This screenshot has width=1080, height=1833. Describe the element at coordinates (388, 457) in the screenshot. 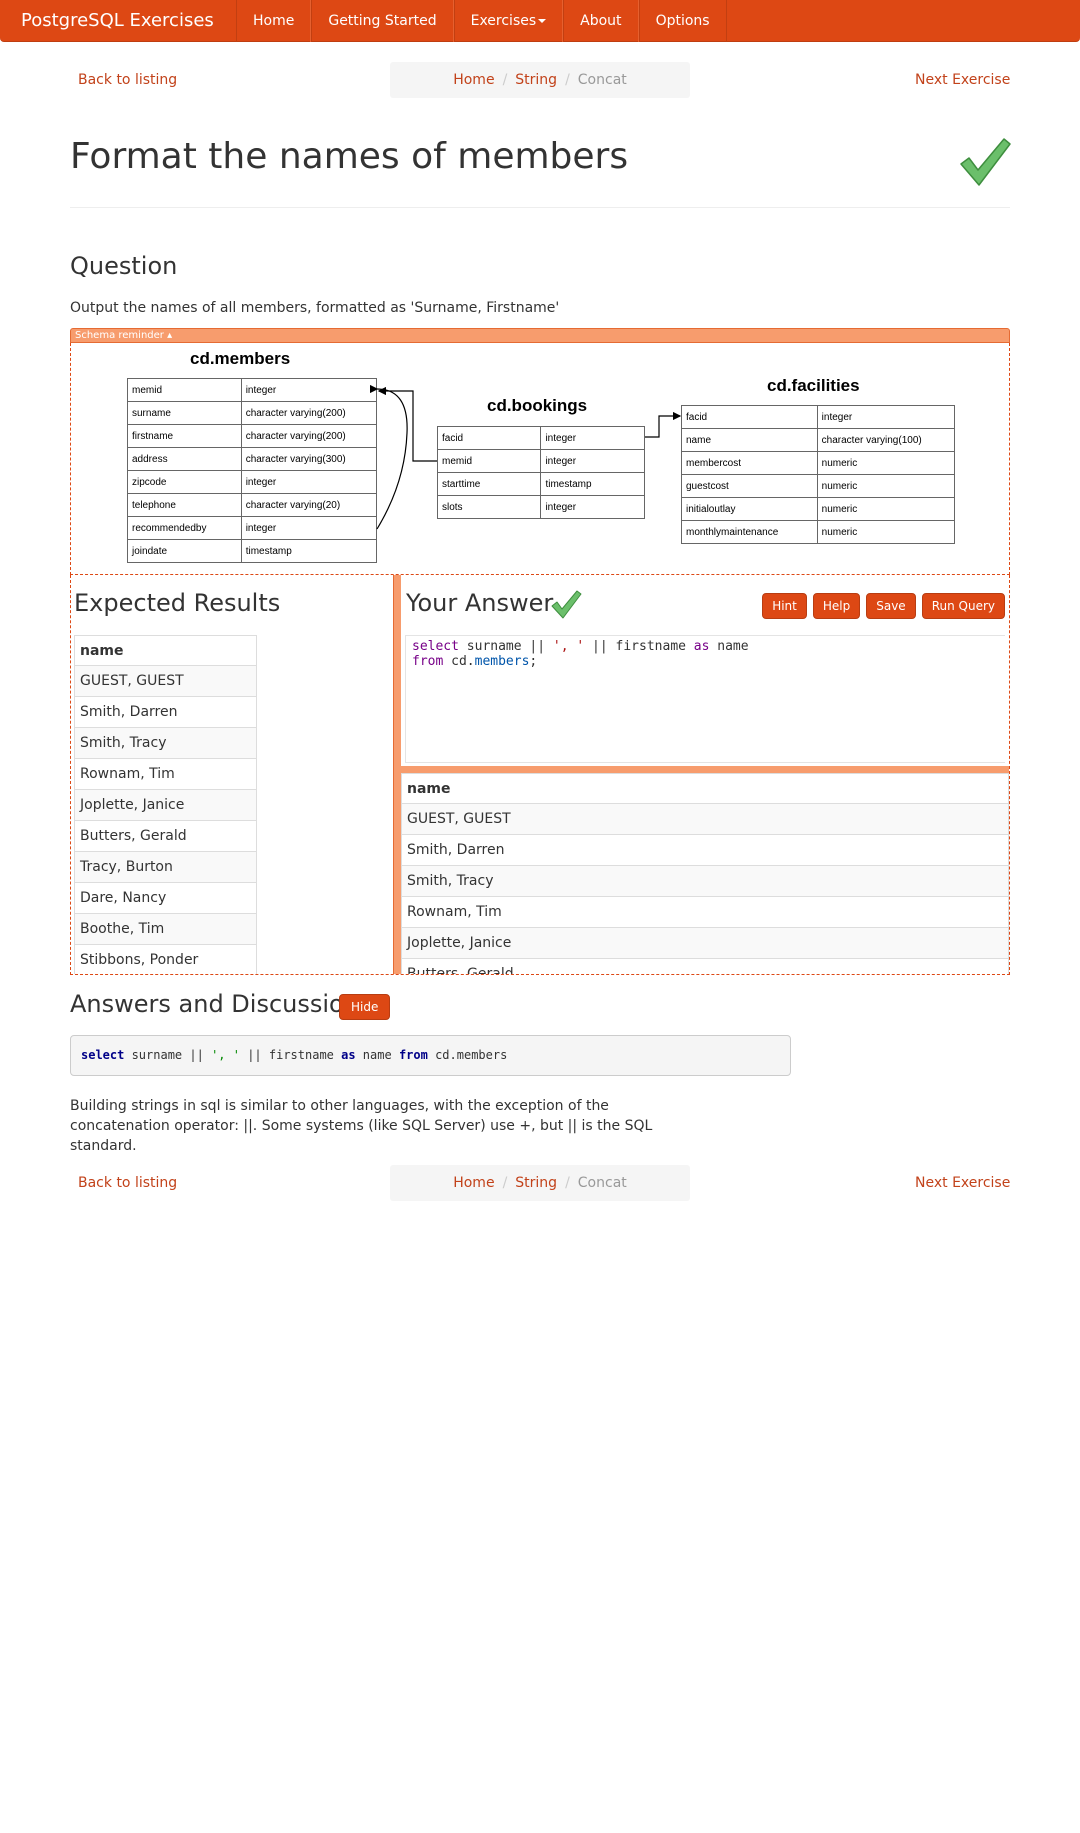

I see `self-reference-connector` at that location.